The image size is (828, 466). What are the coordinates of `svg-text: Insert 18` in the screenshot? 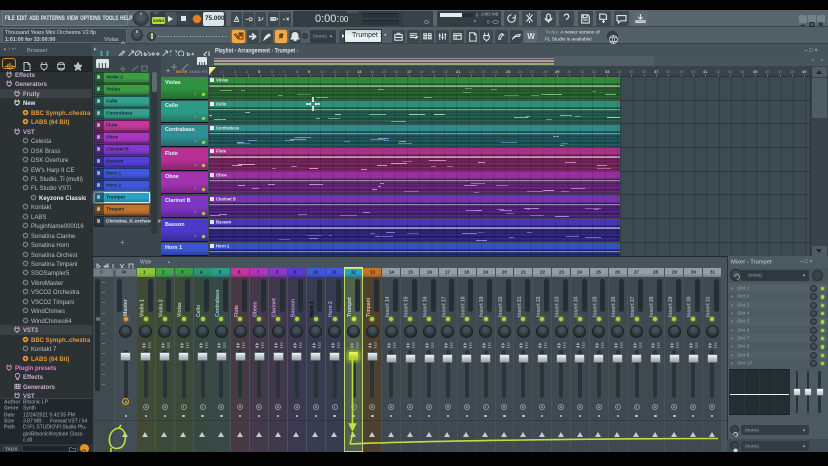 It's located at (463, 306).